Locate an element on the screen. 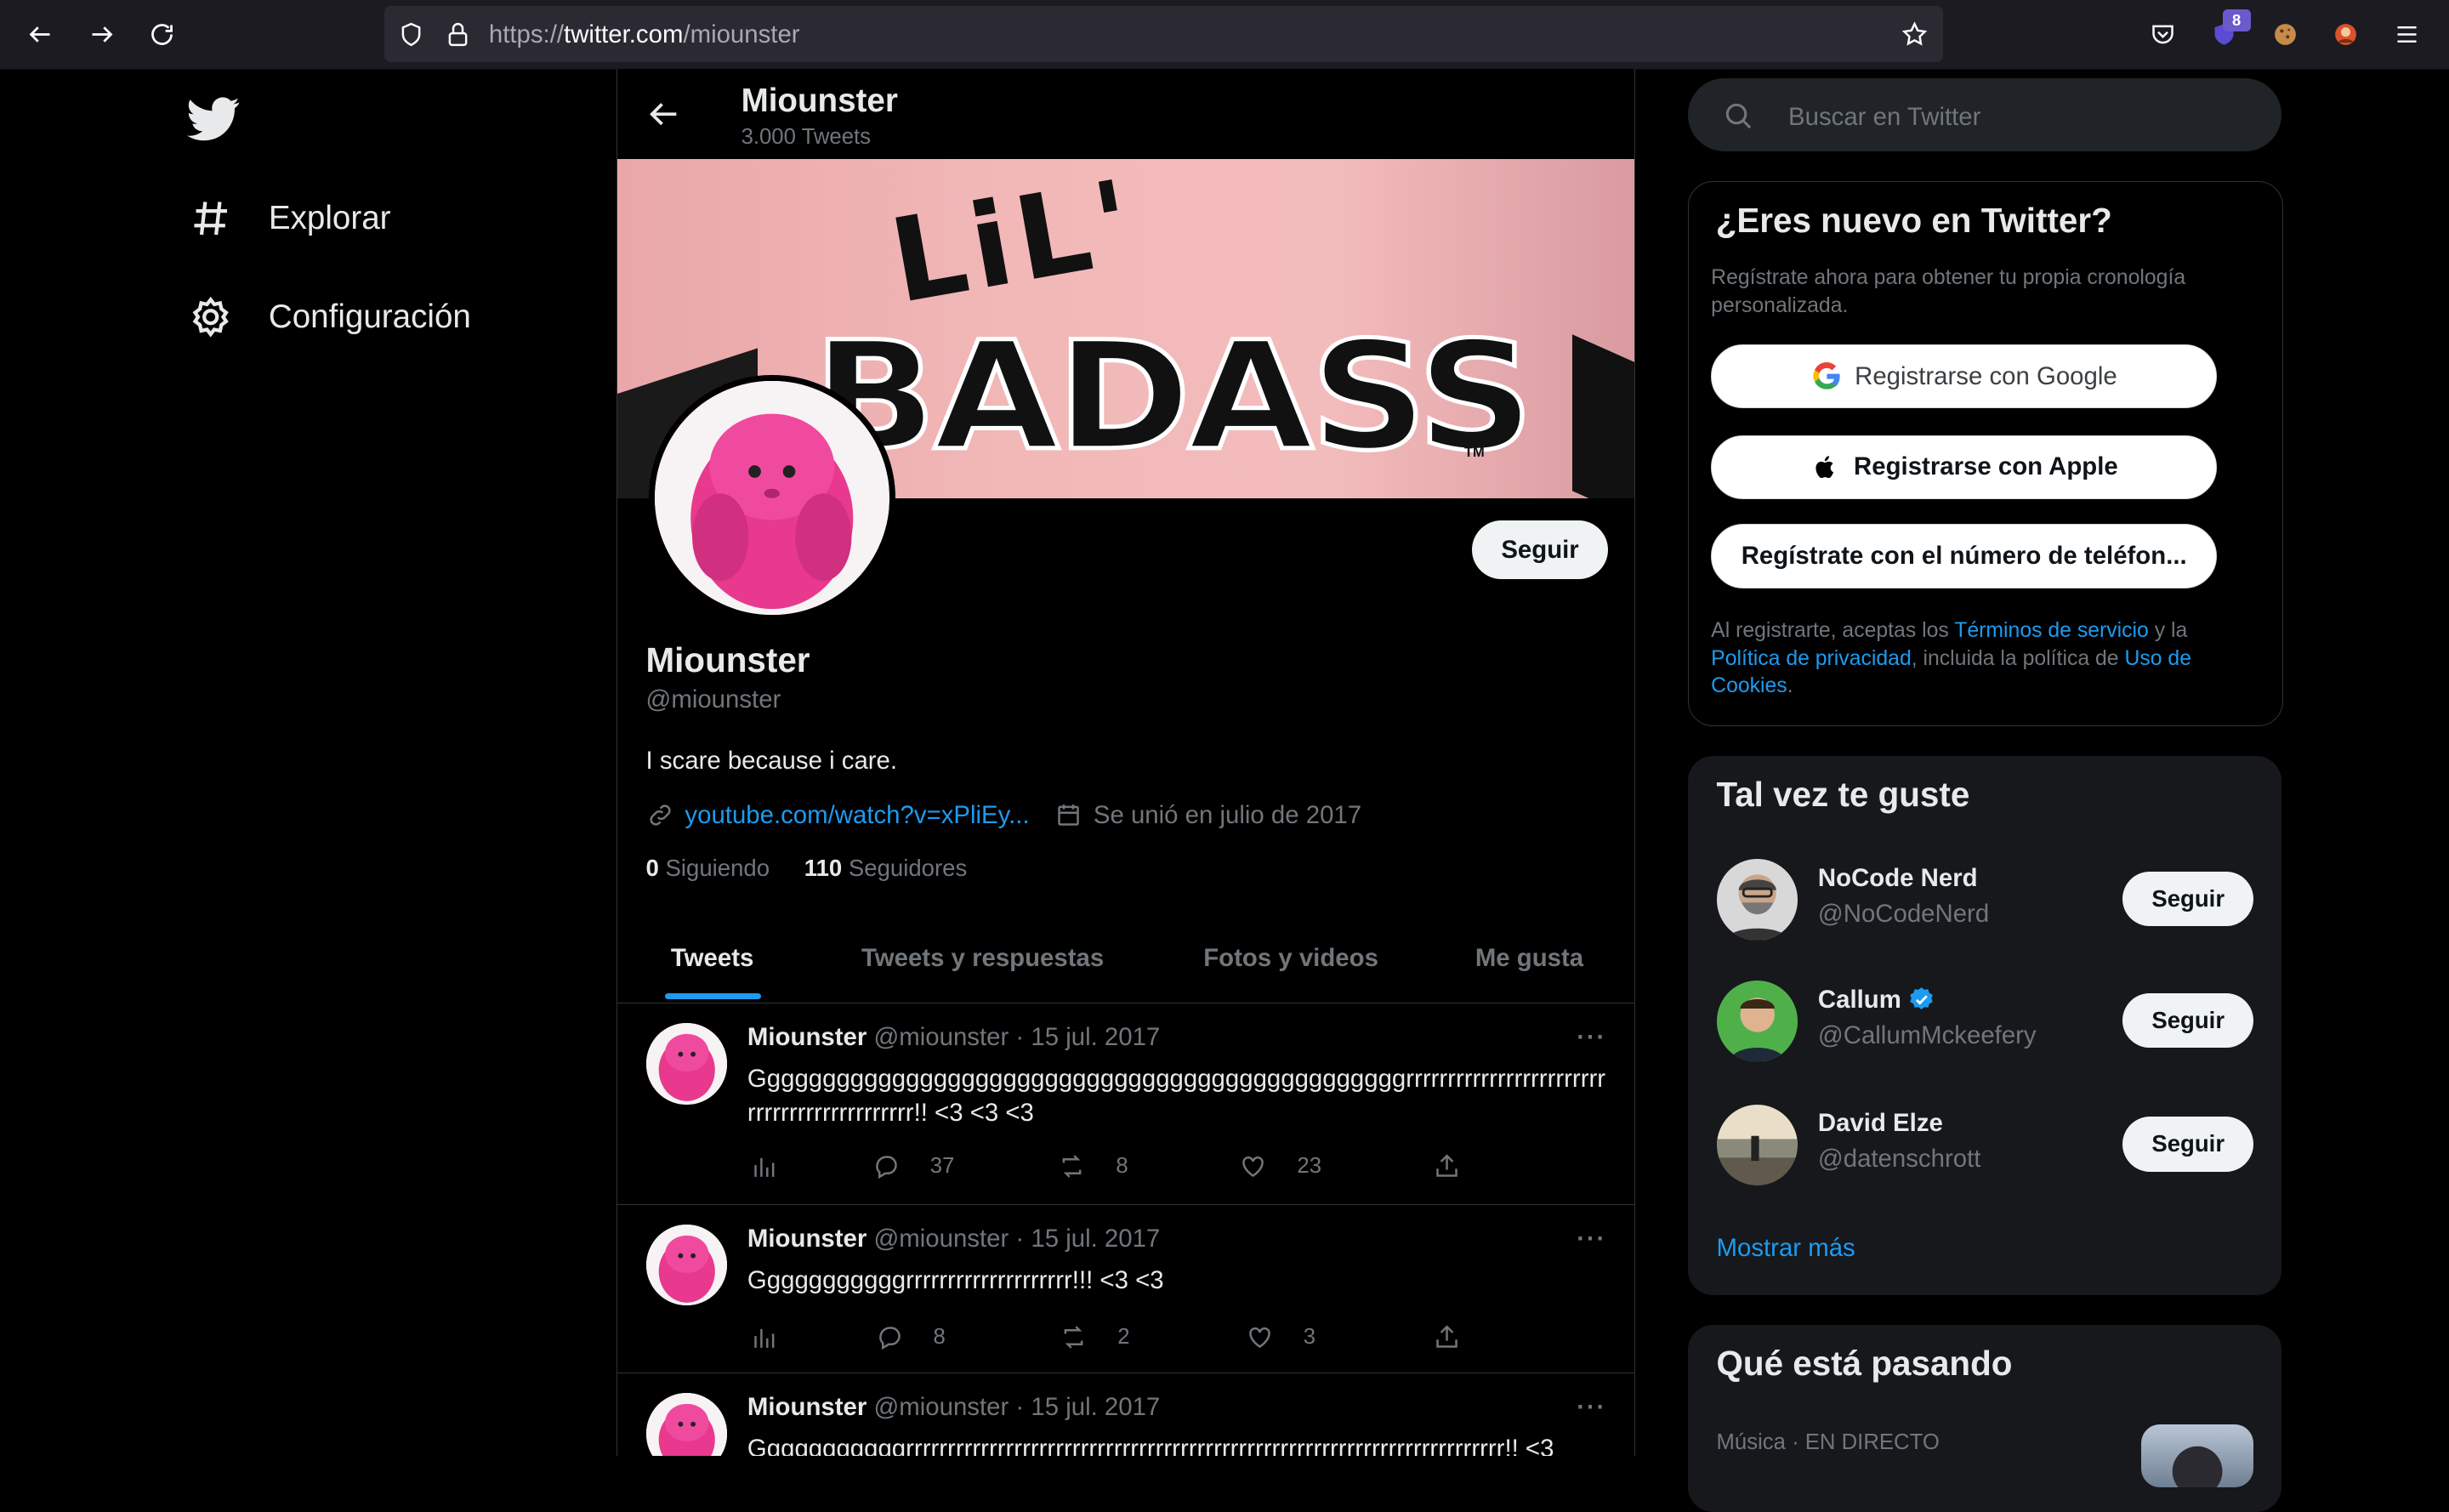  tab-me-gusta: Me gusta is located at coordinates (1529, 958).